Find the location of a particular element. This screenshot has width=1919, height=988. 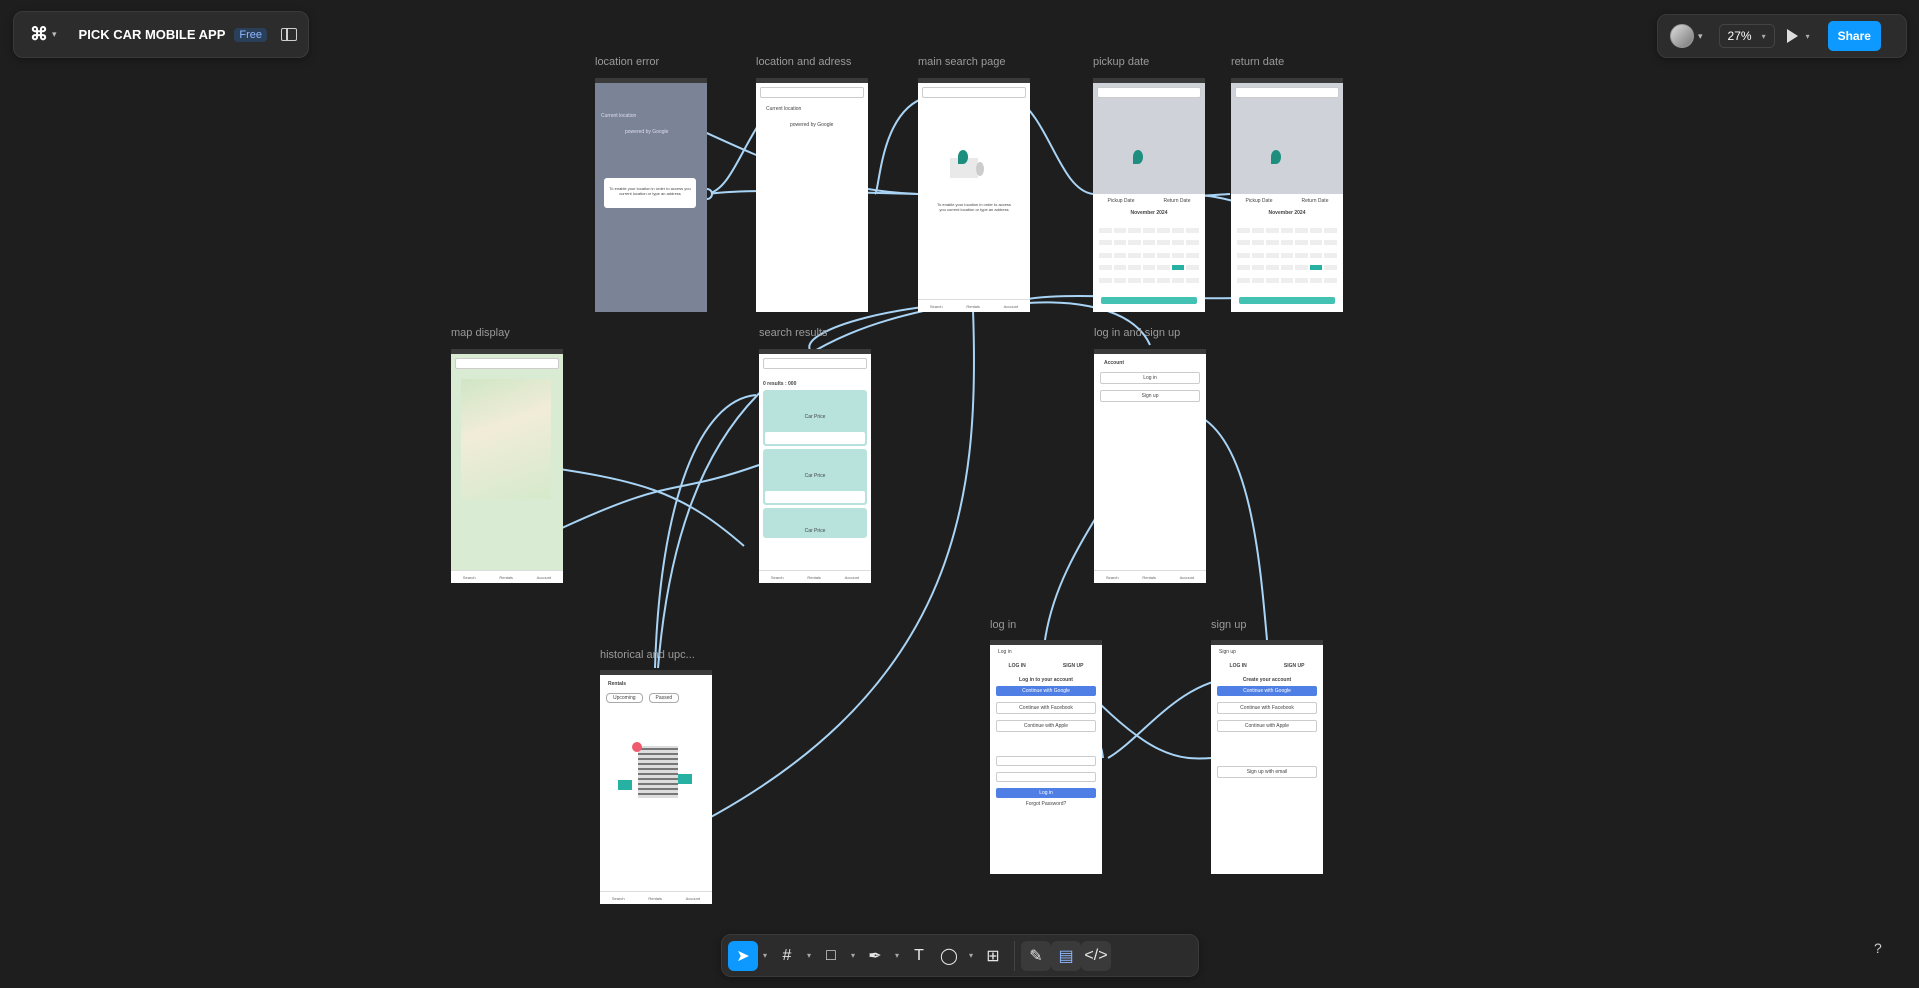

tab-passed: Passed is located at coordinates (664, 698).